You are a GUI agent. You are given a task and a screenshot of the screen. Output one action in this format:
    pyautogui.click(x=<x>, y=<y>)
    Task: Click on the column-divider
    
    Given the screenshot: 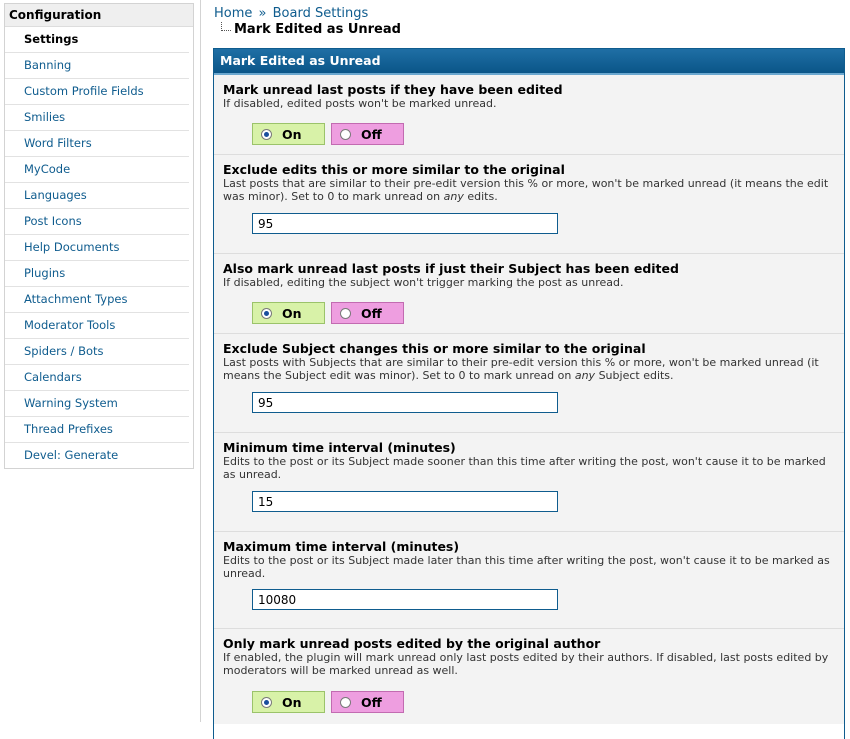 What is the action you would take?
    pyautogui.click(x=200, y=361)
    